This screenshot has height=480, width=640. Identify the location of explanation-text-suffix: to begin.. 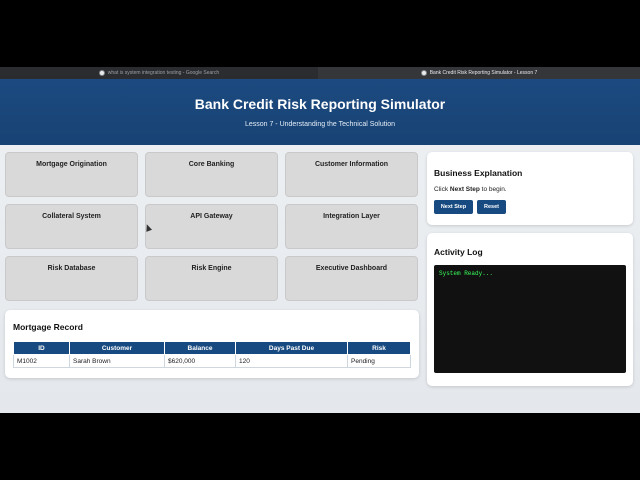
(493, 189).